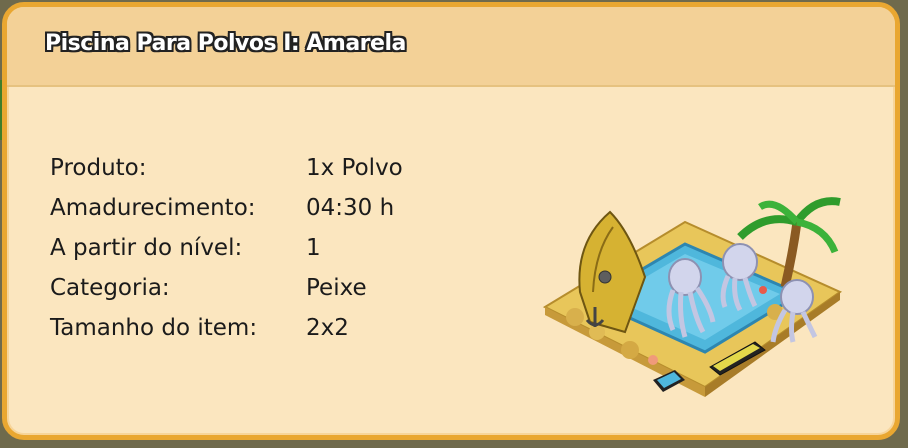  What do you see at coordinates (313, 248) in the screenshot?
I see `detail-value: 1` at bounding box center [313, 248].